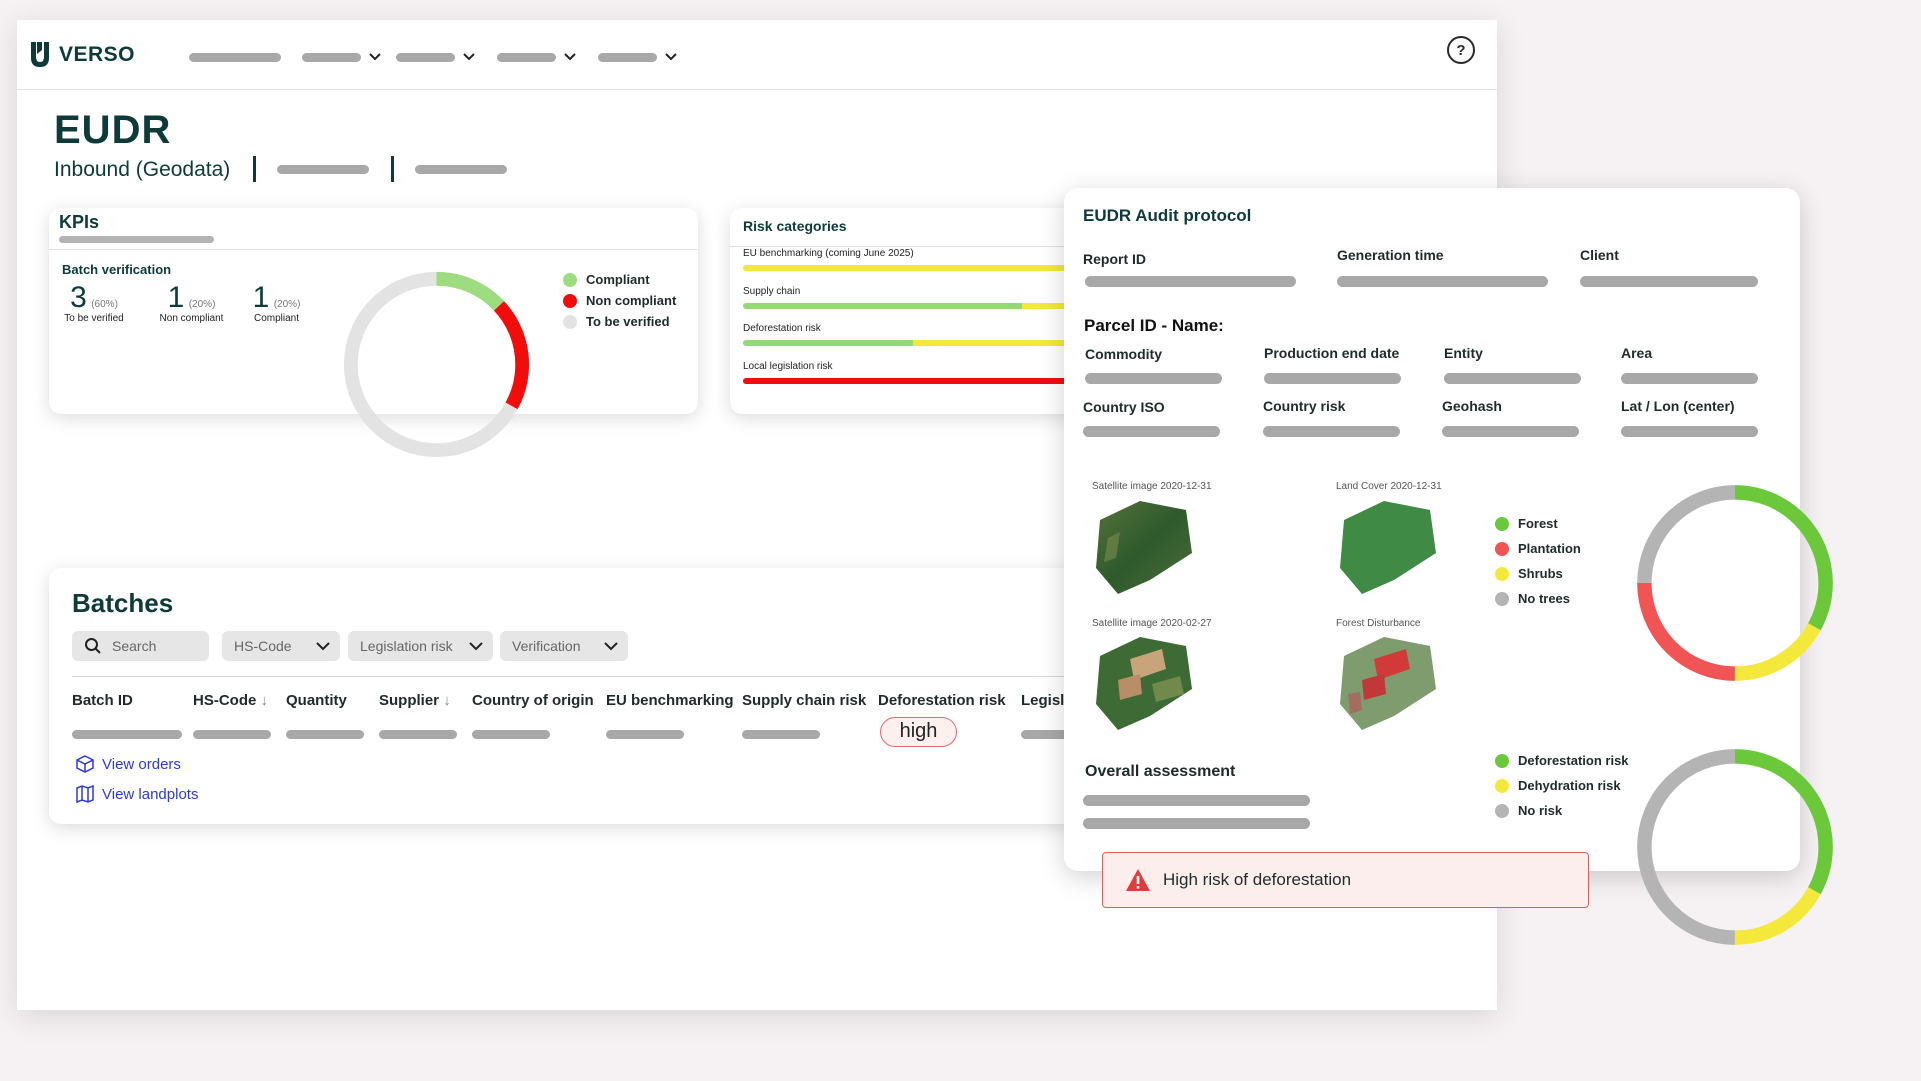 This screenshot has height=1081, width=1921. What do you see at coordinates (102, 700) in the screenshot?
I see `column-header-batch-id: Batch ID` at bounding box center [102, 700].